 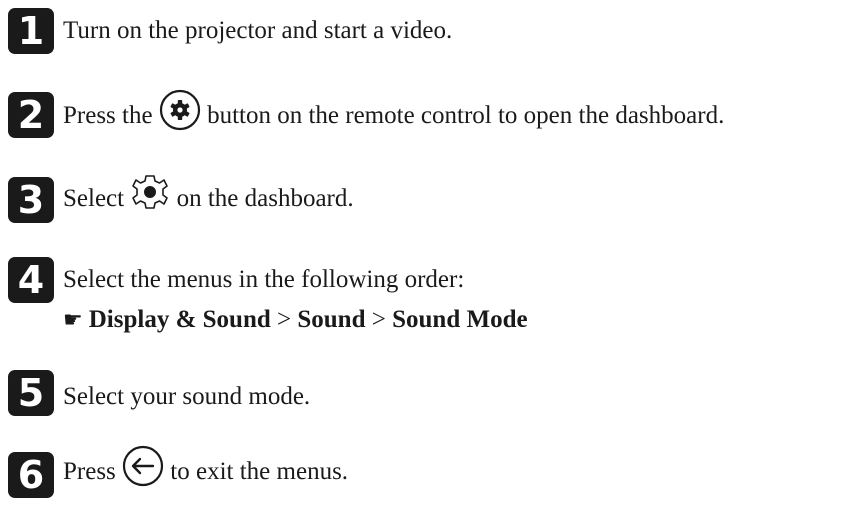 What do you see at coordinates (108, 115) in the screenshot?
I see `step-2-text-before: Press the` at bounding box center [108, 115].